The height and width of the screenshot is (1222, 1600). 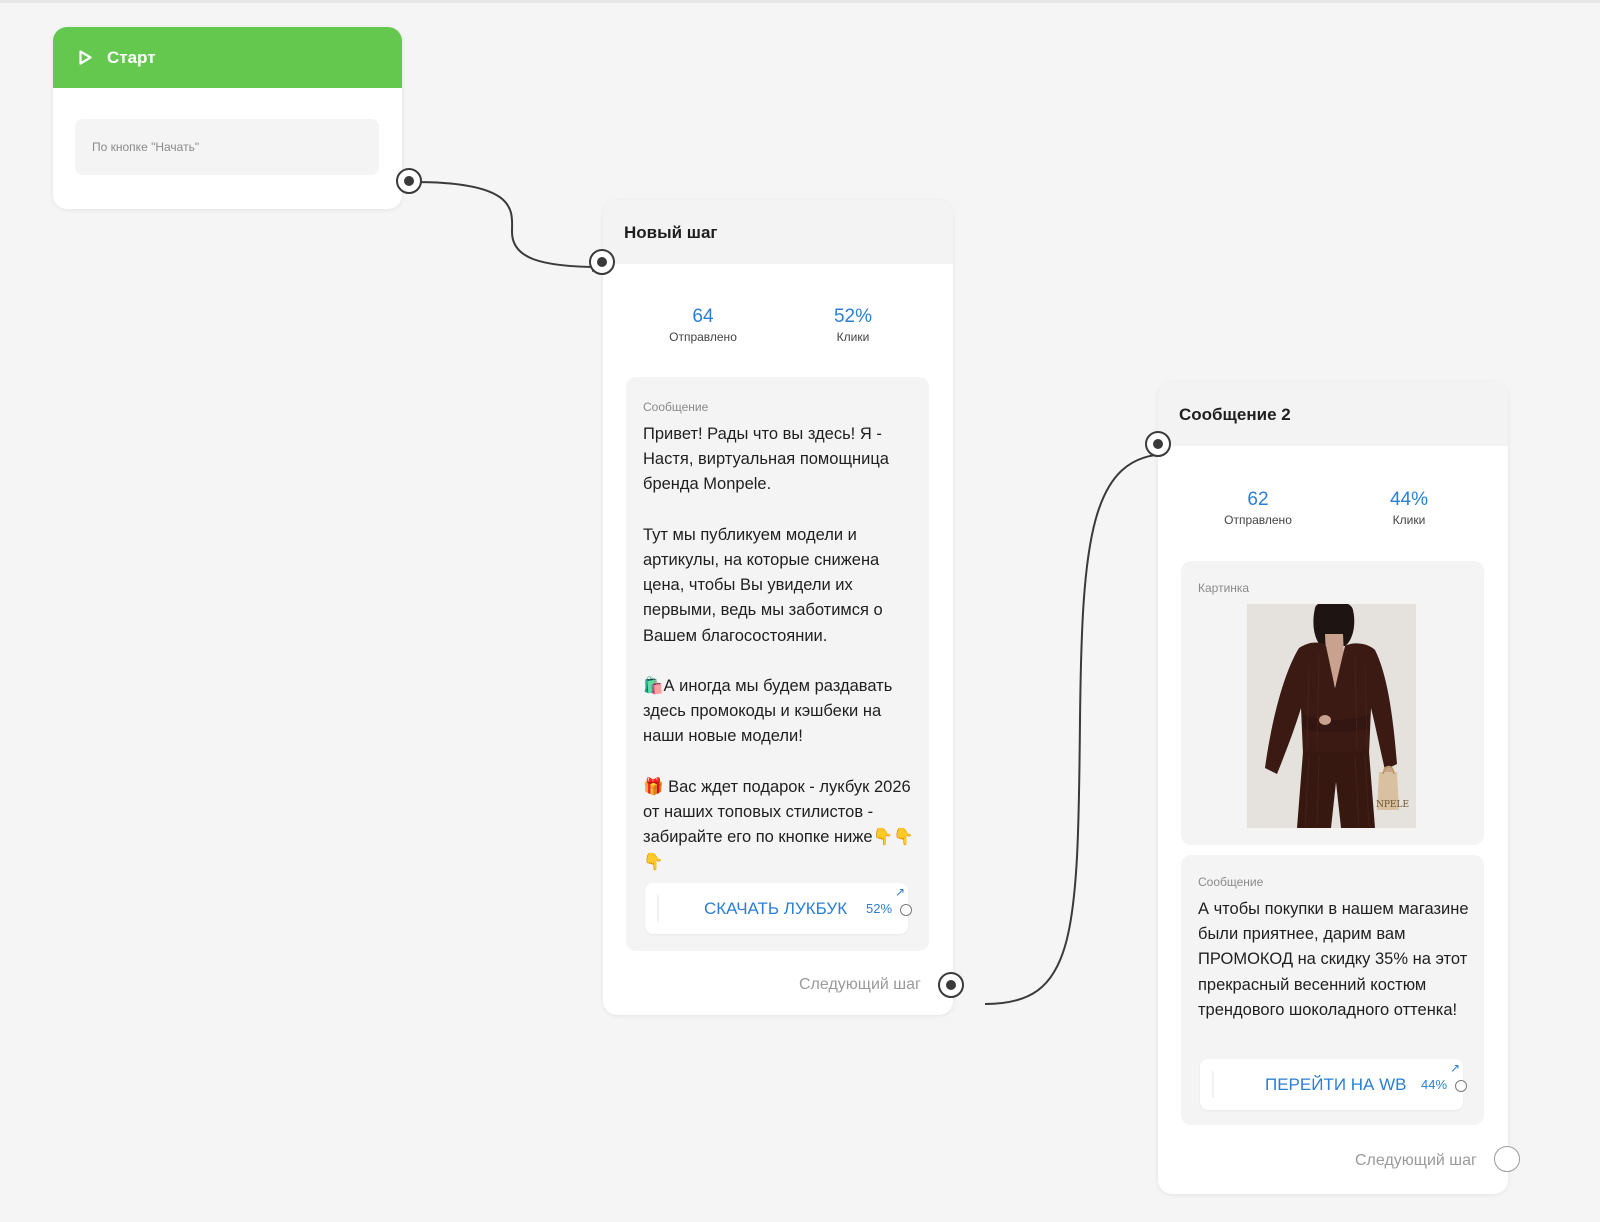 What do you see at coordinates (1336, 1084) in the screenshot?
I see `button-label: ПЕРЕЙТИ НА WB` at bounding box center [1336, 1084].